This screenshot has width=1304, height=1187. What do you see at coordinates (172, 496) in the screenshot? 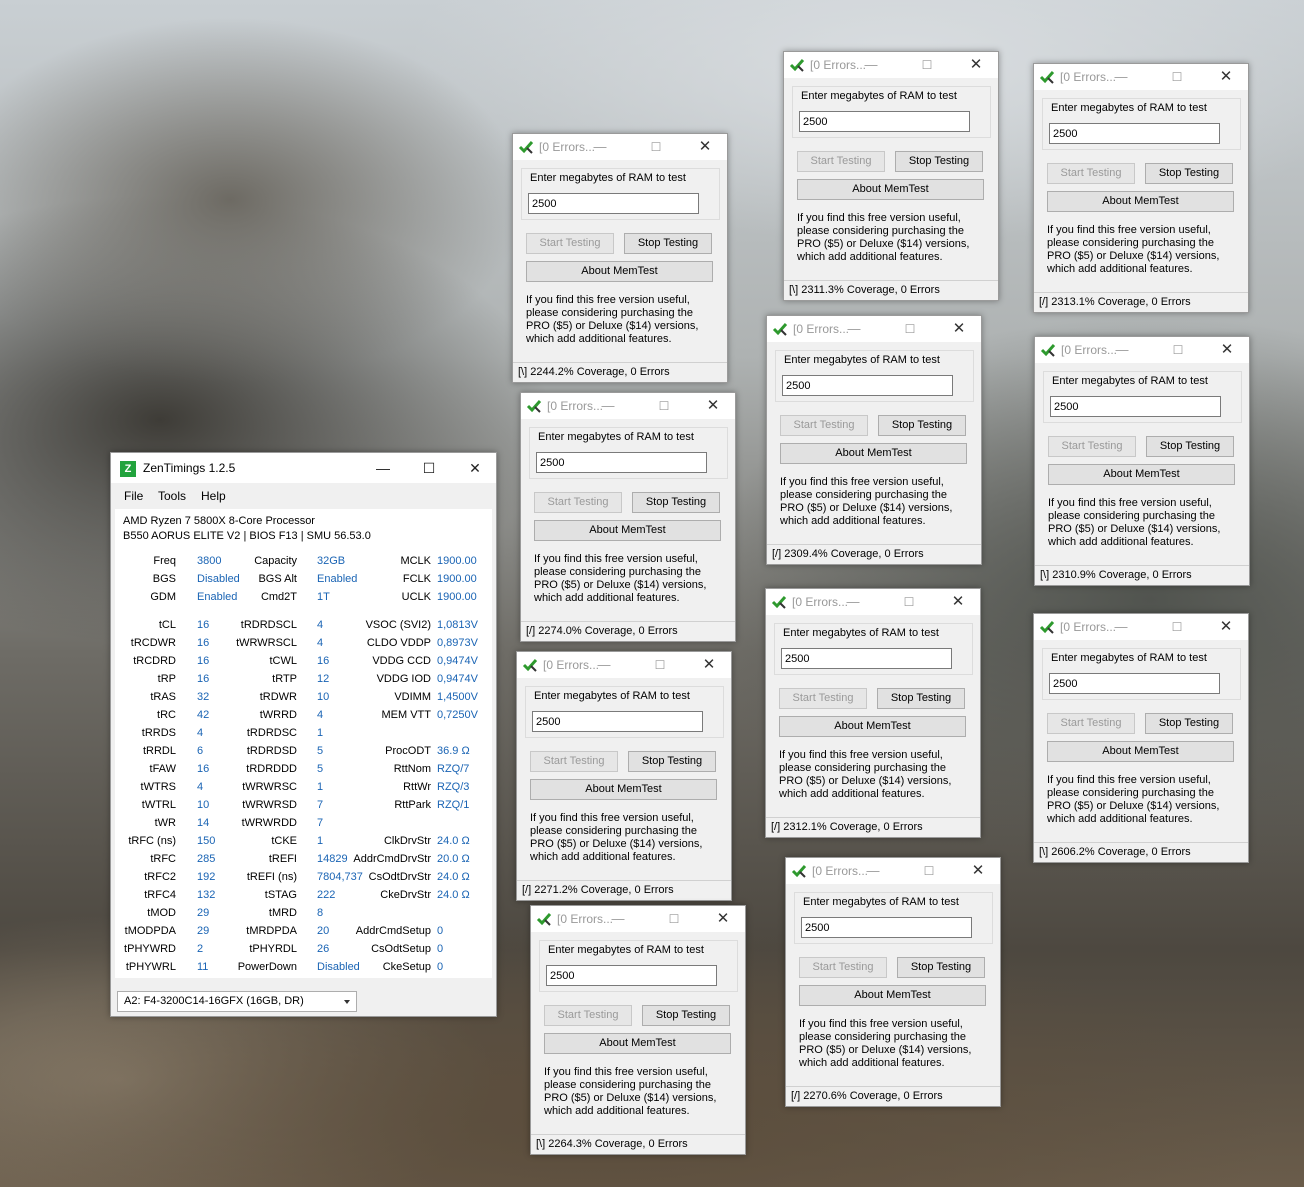
I see `menu-tools: Tools` at bounding box center [172, 496].